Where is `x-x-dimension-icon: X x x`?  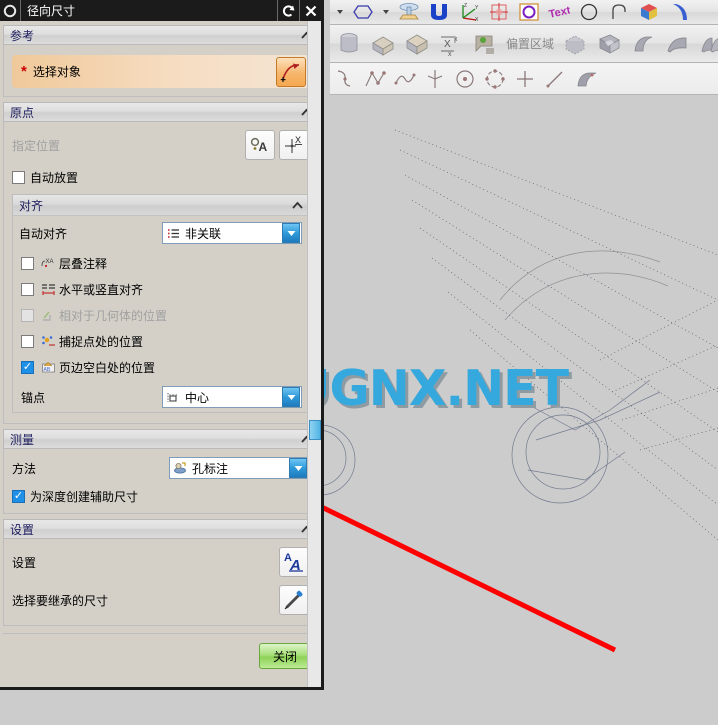 x-x-dimension-icon: X x x is located at coordinates (451, 45).